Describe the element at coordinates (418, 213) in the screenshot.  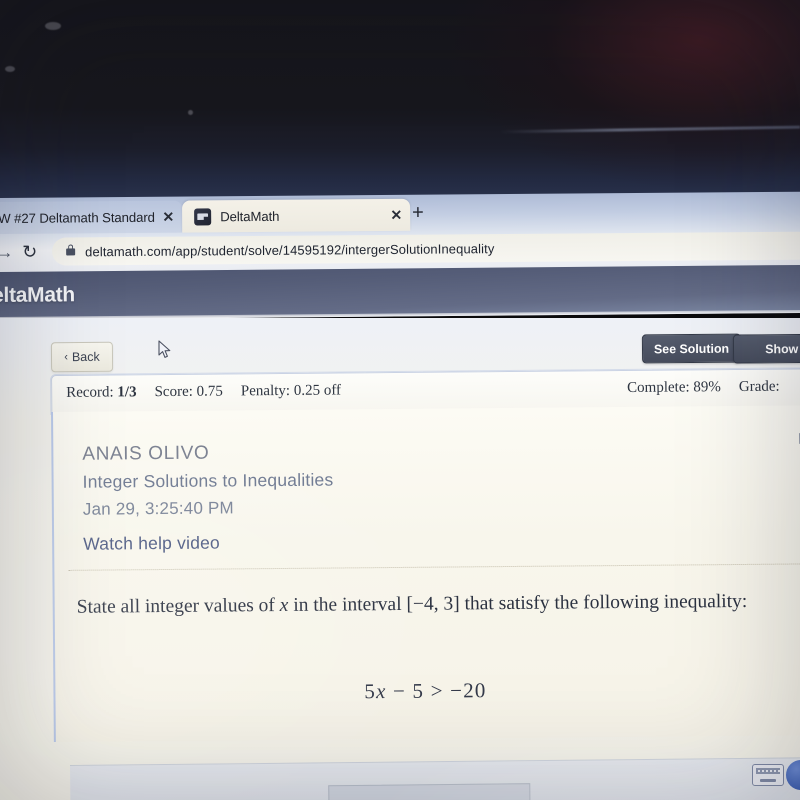
I see `new-tab-button: +` at that location.